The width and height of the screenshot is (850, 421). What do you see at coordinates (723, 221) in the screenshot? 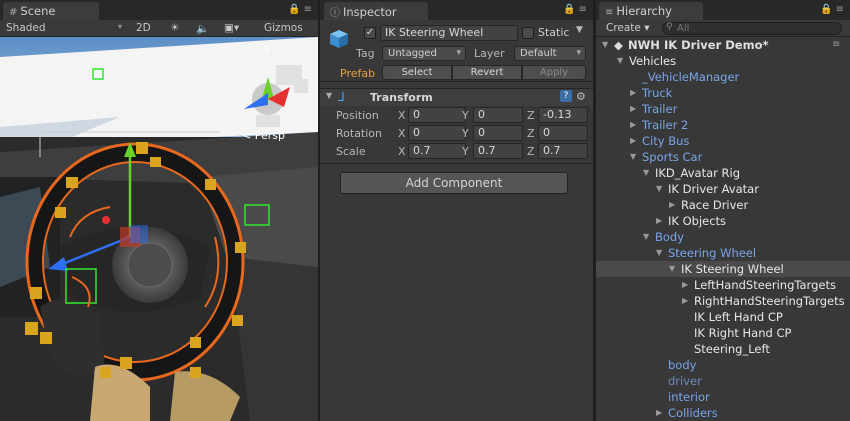
I see `hierarchy-item: ▶ IK Objects` at bounding box center [723, 221].